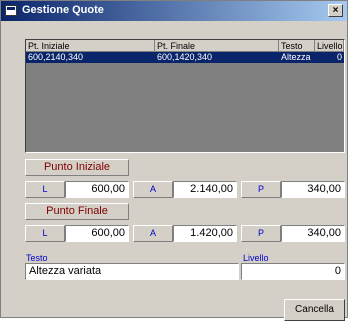 The height and width of the screenshot is (321, 348). What do you see at coordinates (132, 271) in the screenshot?
I see `testo-input: Altezza variata` at bounding box center [132, 271].